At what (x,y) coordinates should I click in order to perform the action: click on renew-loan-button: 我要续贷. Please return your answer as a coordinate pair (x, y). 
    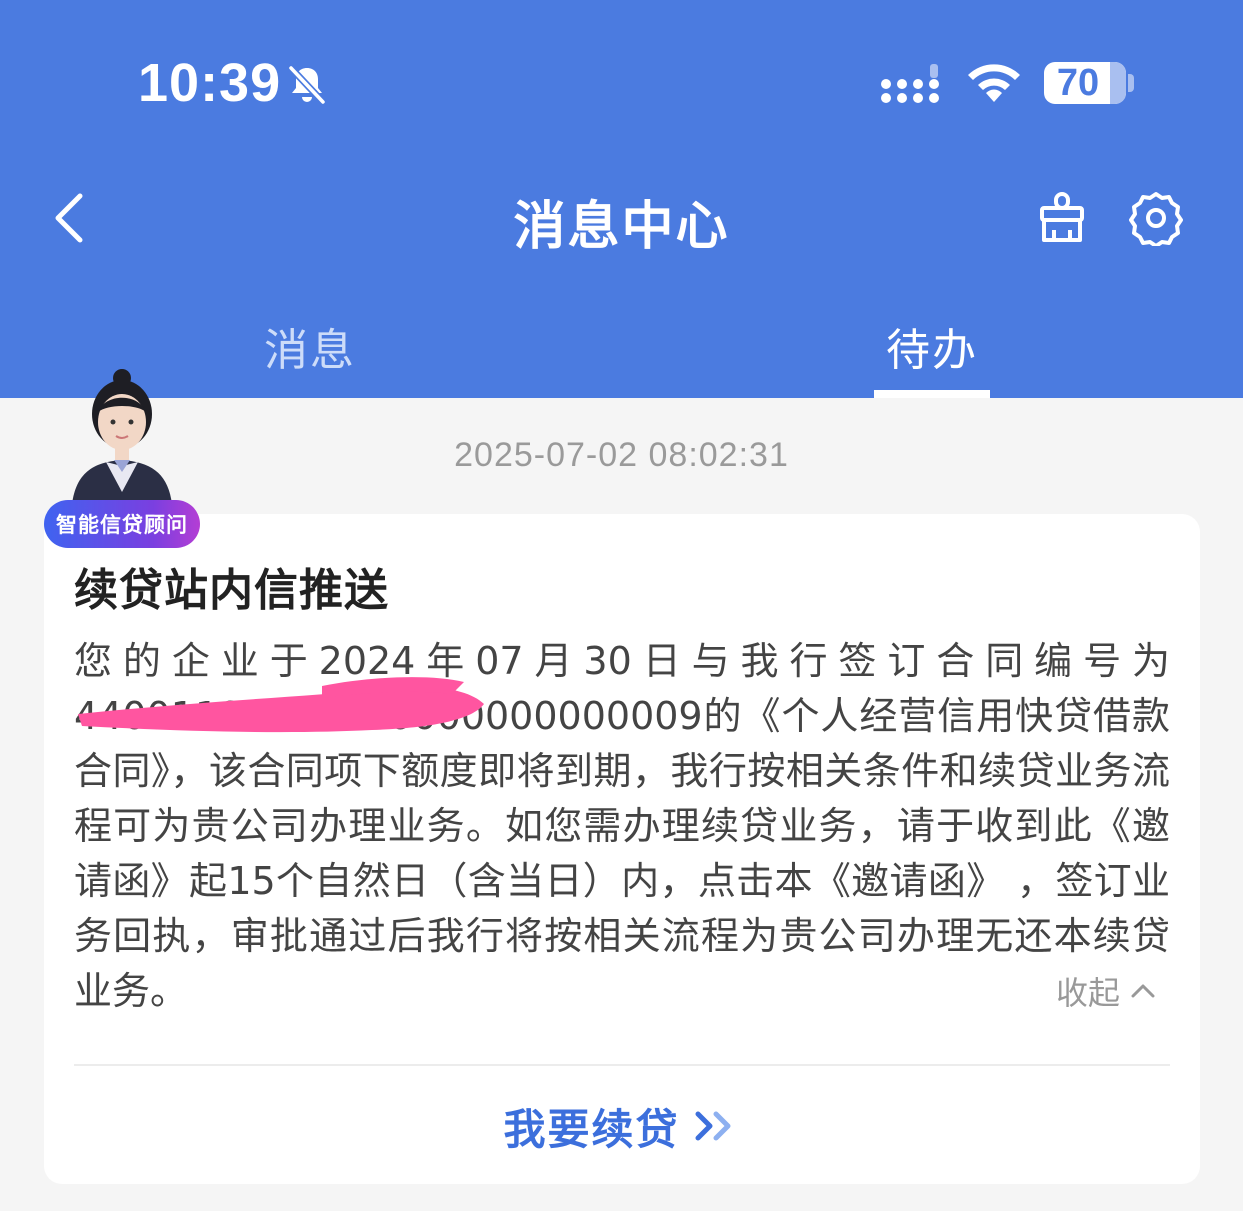
    Looking at the image, I should click on (621, 1126).